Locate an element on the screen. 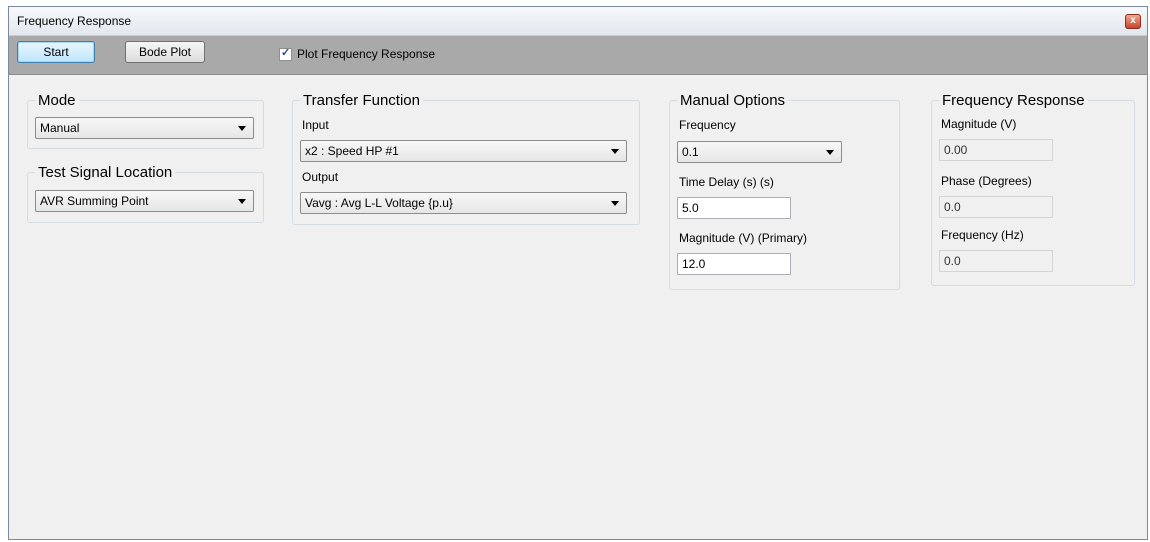 The image size is (1150, 542). start-button: Start is located at coordinates (56, 52).